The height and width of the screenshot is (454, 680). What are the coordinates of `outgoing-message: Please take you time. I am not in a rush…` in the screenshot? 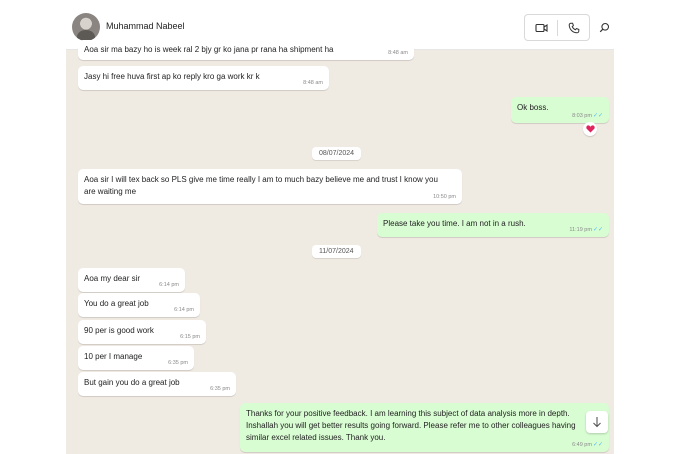 It's located at (493, 225).